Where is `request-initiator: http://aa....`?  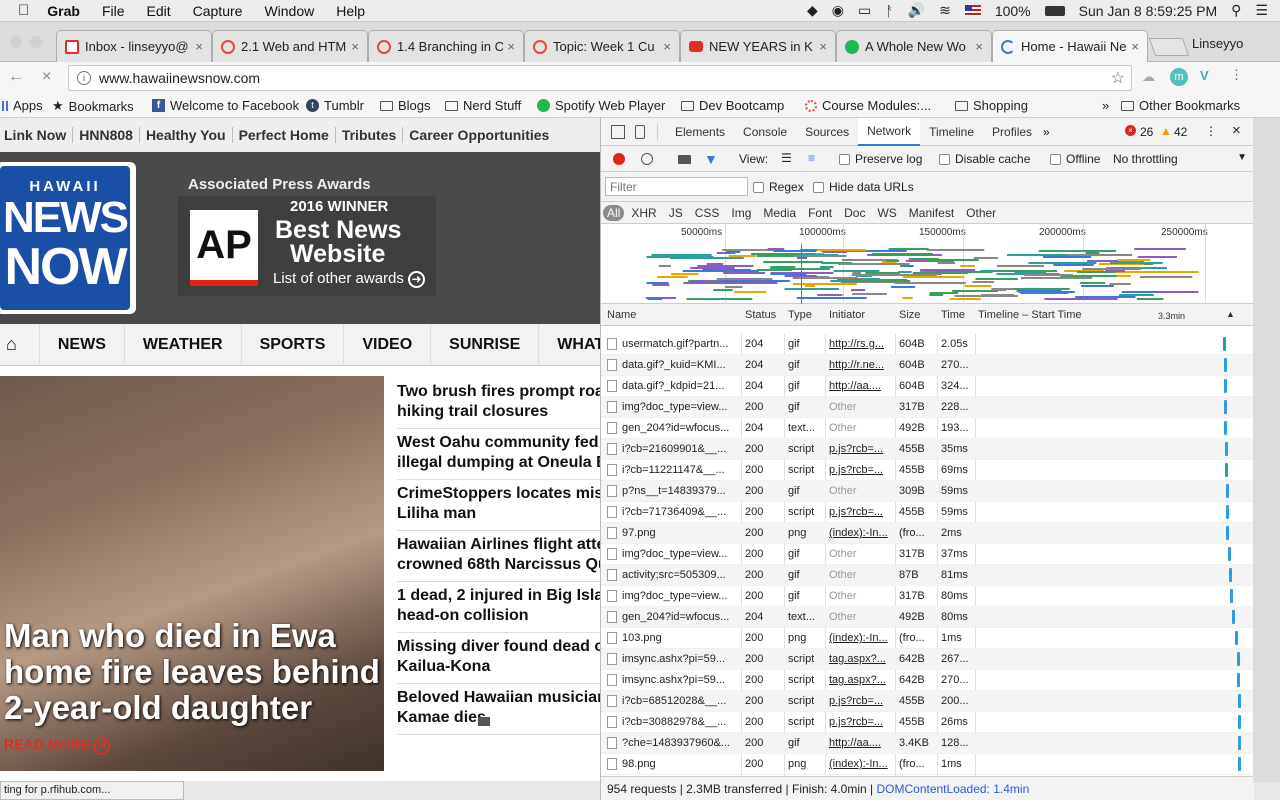 request-initiator: http://aa.... is located at coordinates (860, 743).